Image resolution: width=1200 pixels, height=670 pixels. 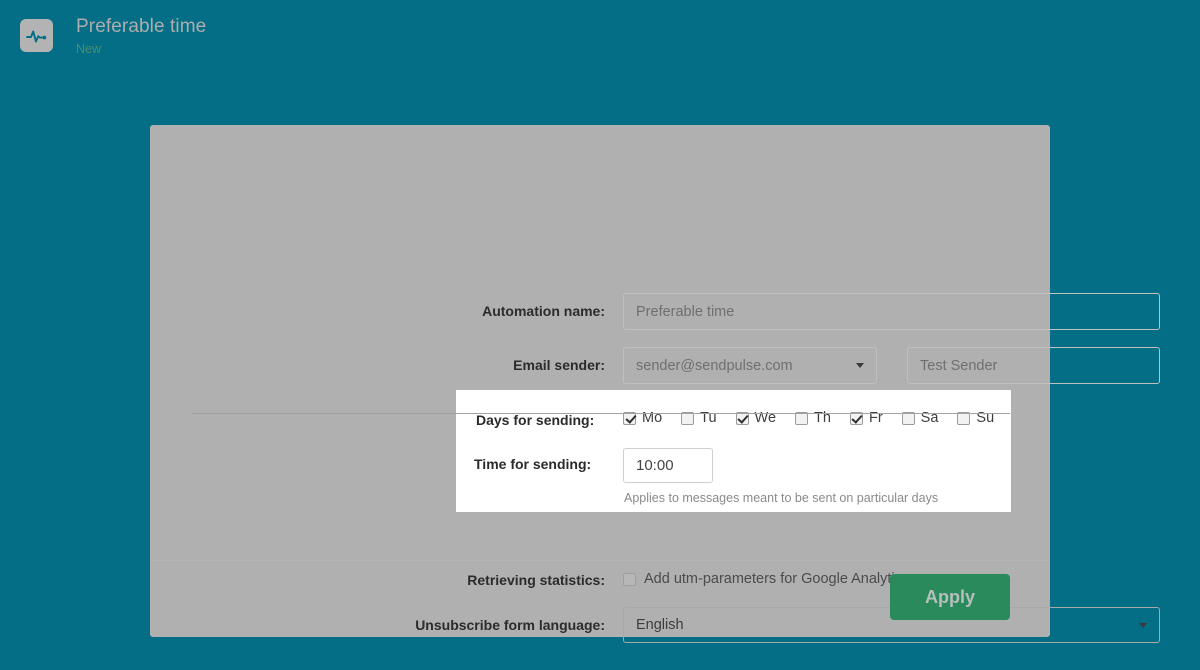 What do you see at coordinates (535, 420) in the screenshot?
I see `days-for-sending-label: Days for sending:` at bounding box center [535, 420].